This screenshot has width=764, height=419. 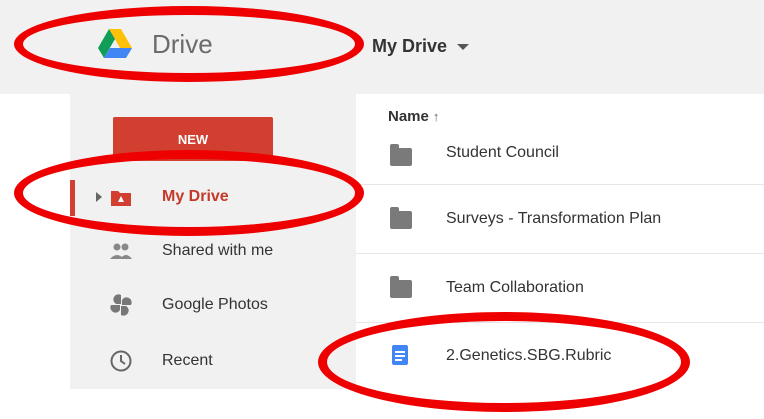 I want to click on file-name: Team Collaboration, so click(x=515, y=287).